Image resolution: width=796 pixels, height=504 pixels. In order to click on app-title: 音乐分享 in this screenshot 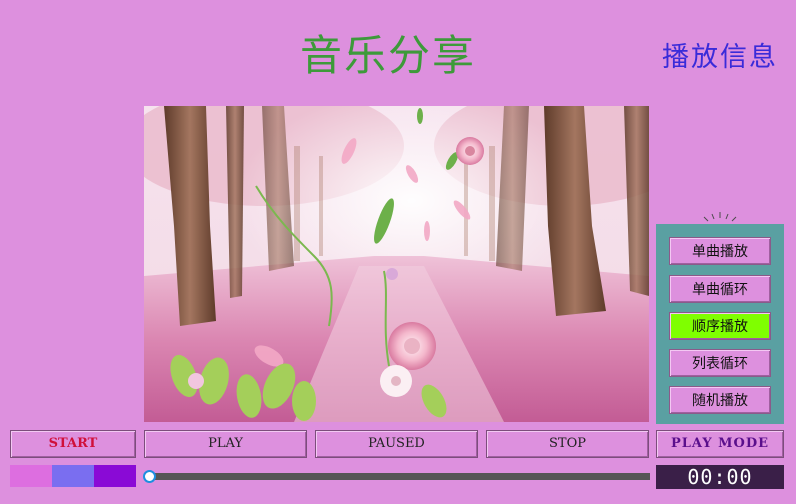, I will do `click(388, 55)`.